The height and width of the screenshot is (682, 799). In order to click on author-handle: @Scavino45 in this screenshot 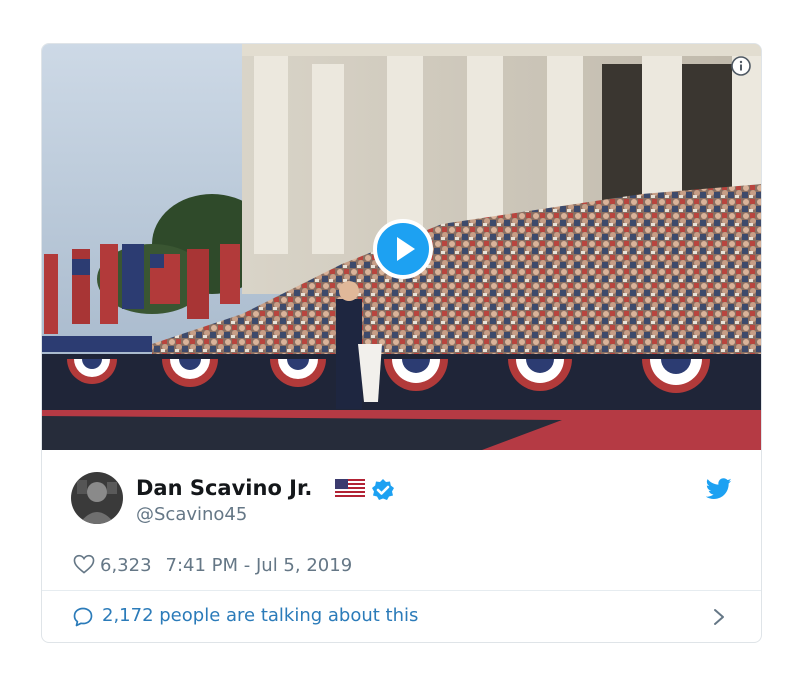, I will do `click(191, 514)`.